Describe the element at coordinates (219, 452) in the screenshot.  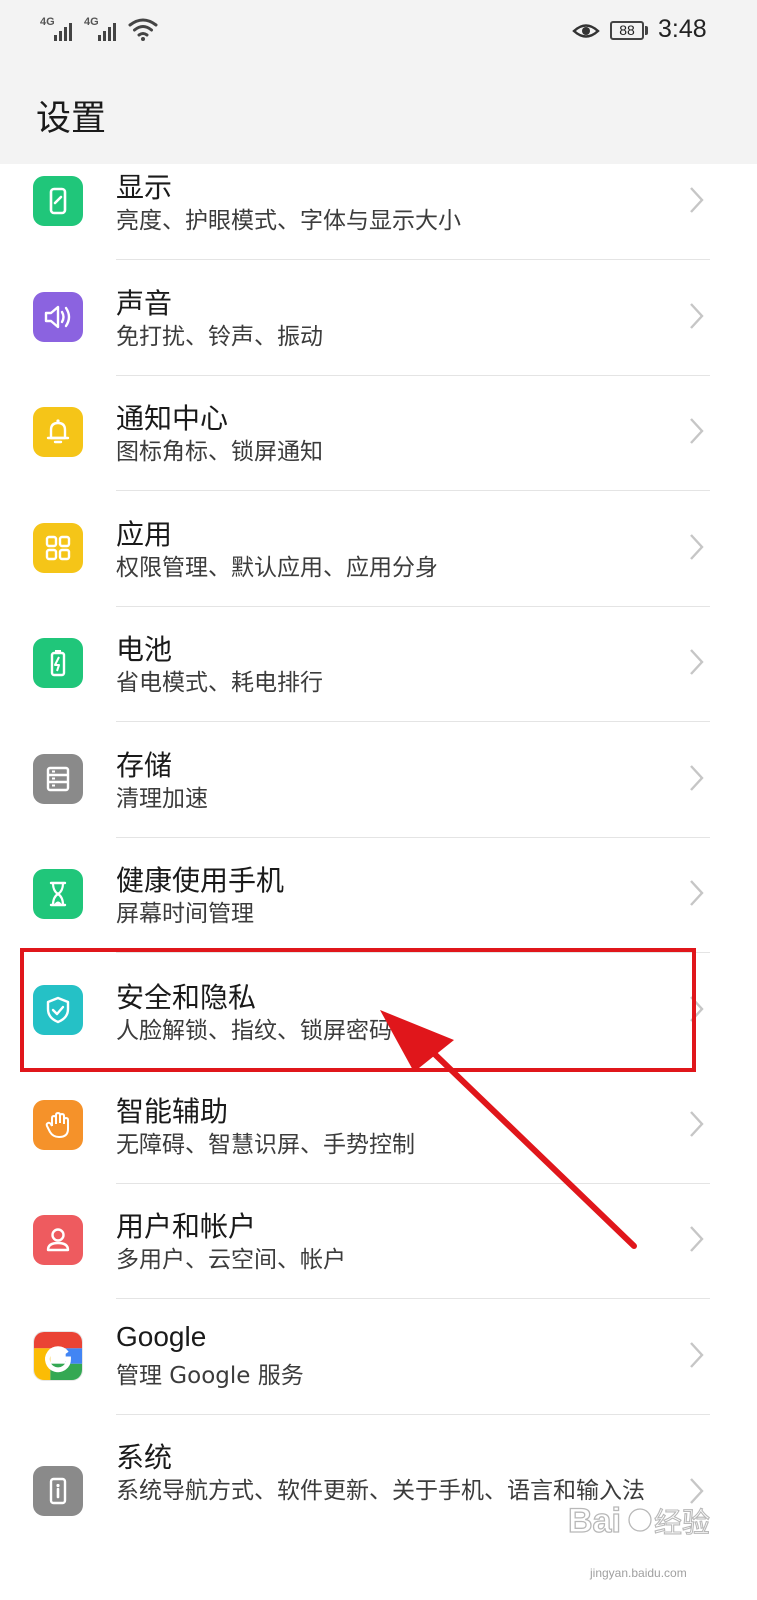
I see `settings-item-subtitle: 图标角标、锁屏通知` at that location.